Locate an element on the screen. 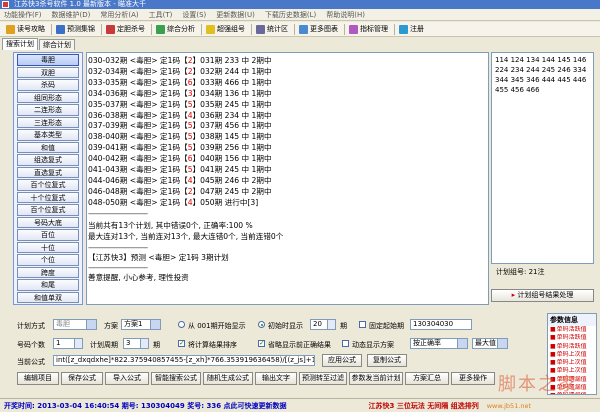 Image resolution: width=600 pixels, height=412 pixels. toolbar-button: 指标管理 is located at coordinates (368, 29).